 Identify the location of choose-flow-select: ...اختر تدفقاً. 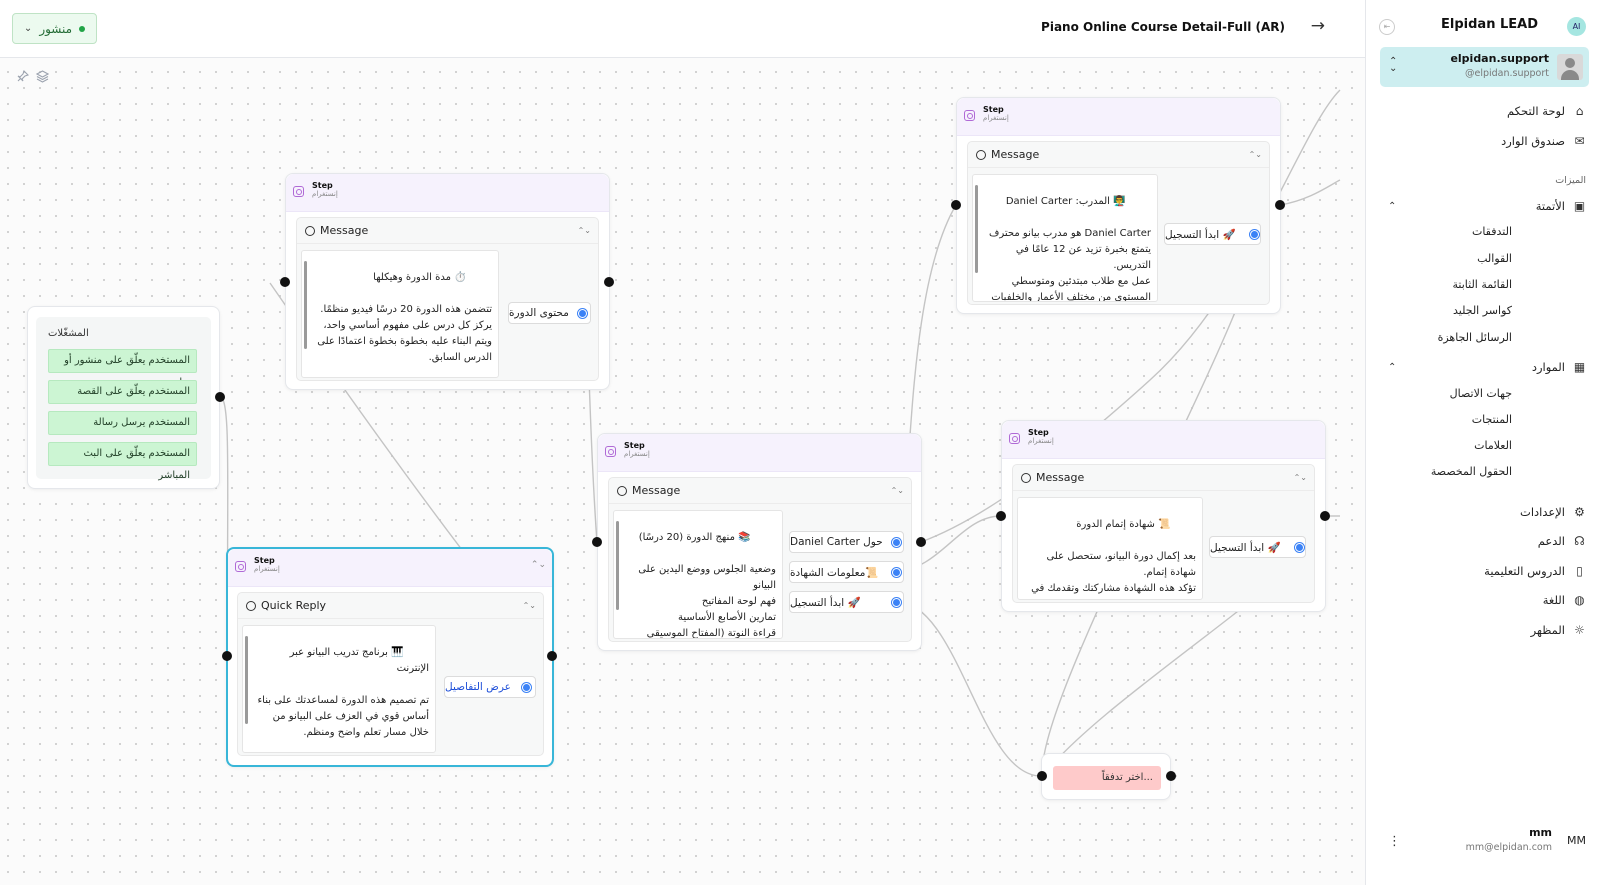
(1107, 778).